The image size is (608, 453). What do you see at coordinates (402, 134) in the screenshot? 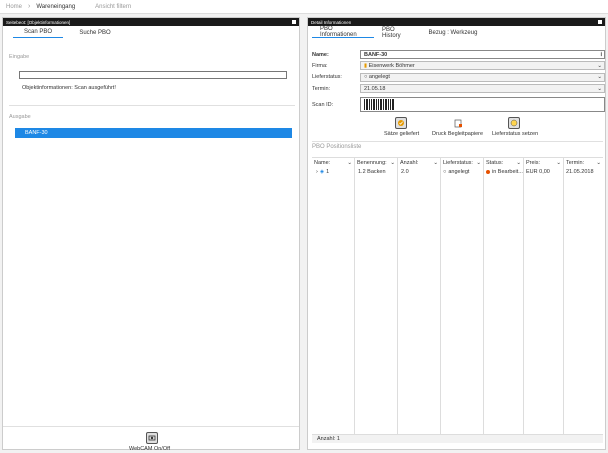
I see `saetze-geliefert-label: Sätze geliefert` at bounding box center [402, 134].